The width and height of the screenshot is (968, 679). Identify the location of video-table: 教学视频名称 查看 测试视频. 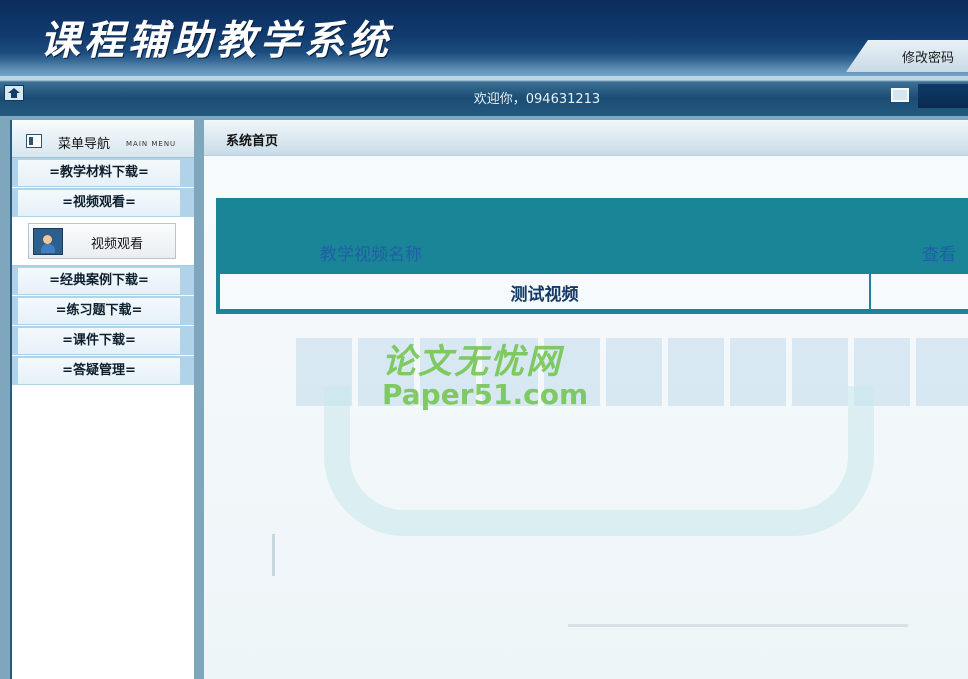
(592, 256).